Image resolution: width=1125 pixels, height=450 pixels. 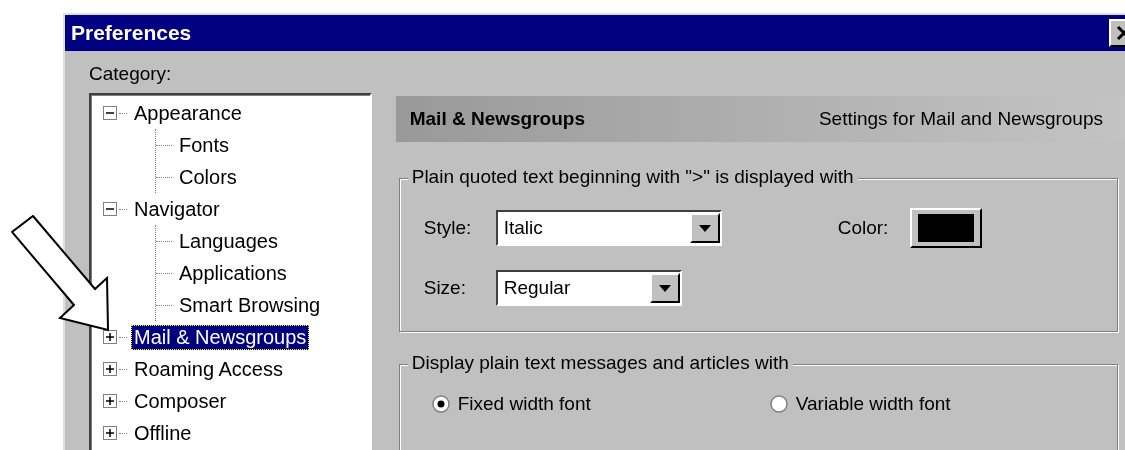 I want to click on tree-item: Mail & Newsgroups, so click(x=220, y=337).